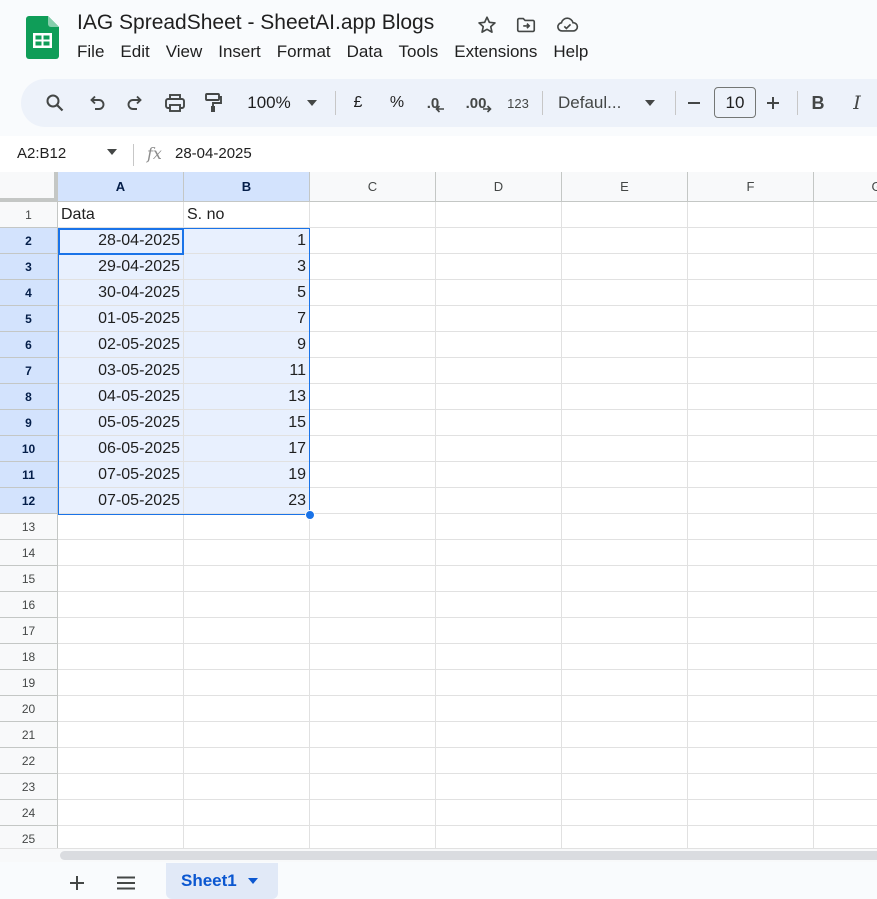  Describe the element at coordinates (436, 103) in the screenshot. I see `decrease-decimal-button: .0` at that location.